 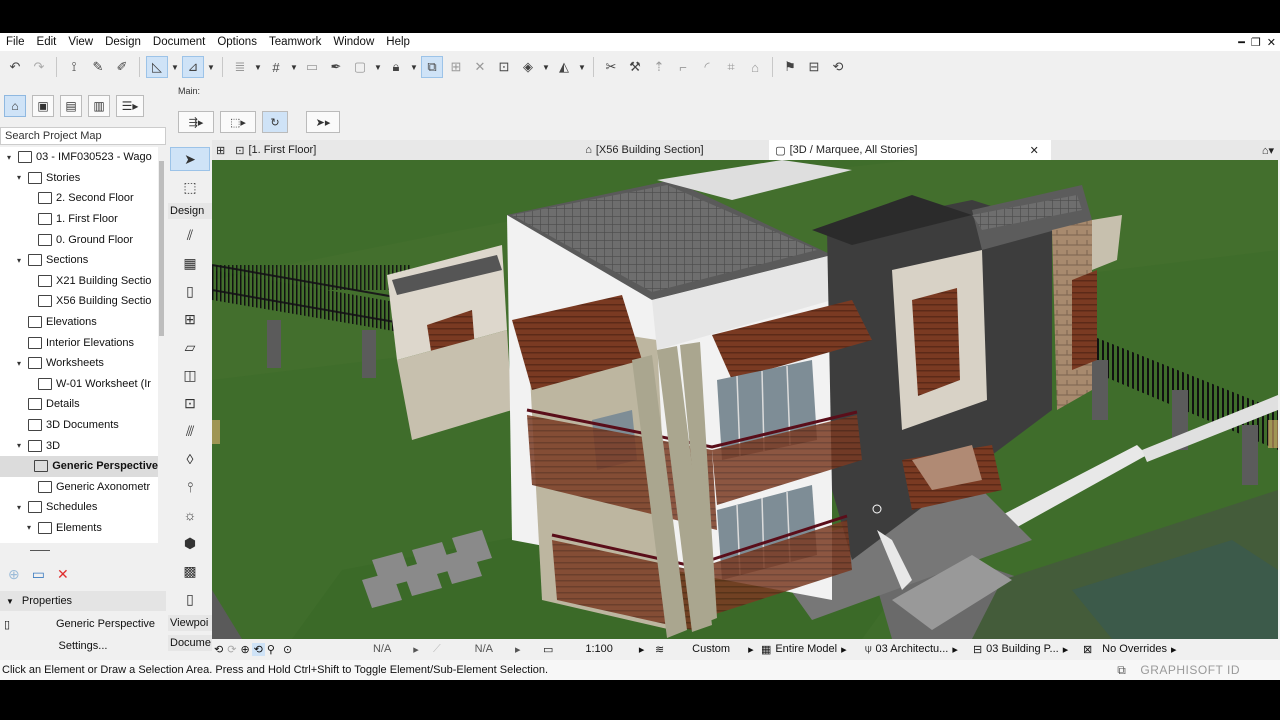 I want to click on grid-icon: #, so click(x=276, y=67).